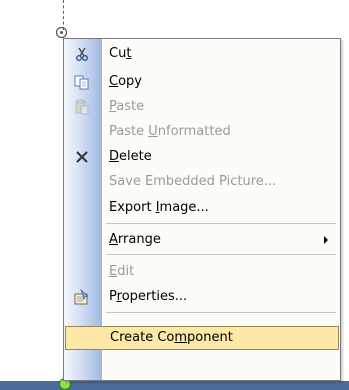 The image size is (349, 390). Describe the element at coordinates (202, 54) in the screenshot. I see `menu-item-cut: Cut` at that location.